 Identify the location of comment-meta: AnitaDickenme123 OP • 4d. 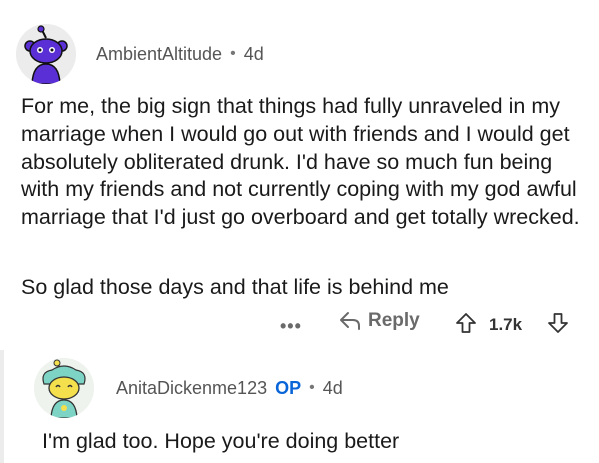
(229, 388).